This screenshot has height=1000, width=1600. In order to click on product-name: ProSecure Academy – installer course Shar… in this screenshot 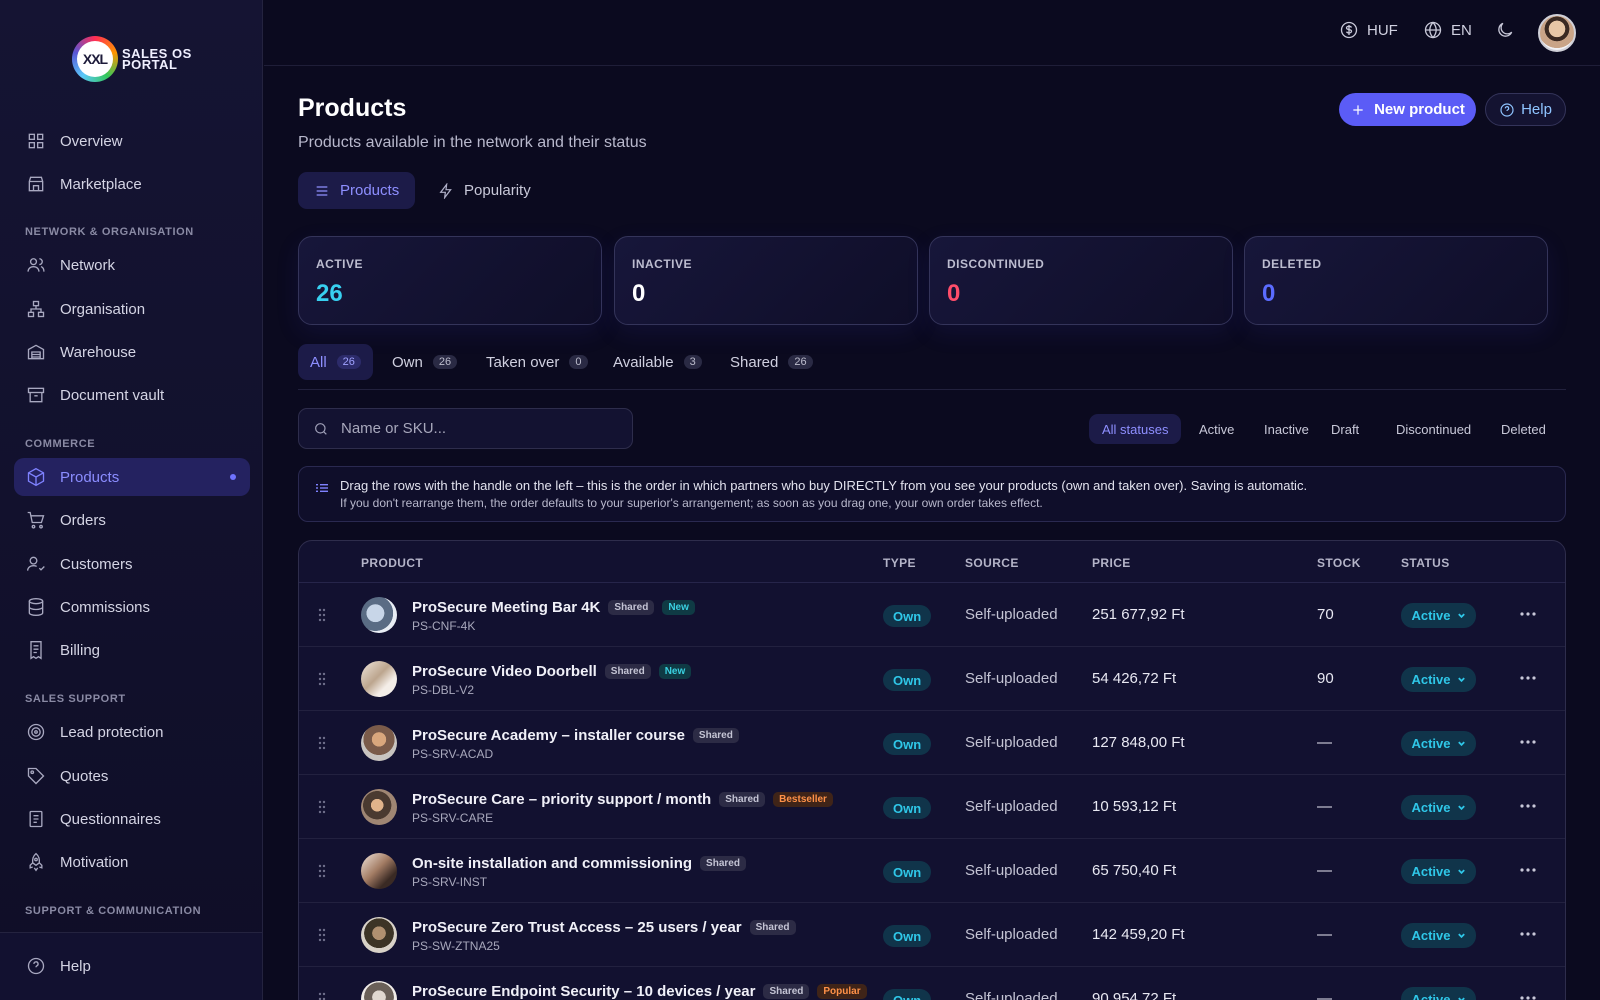, I will do `click(575, 735)`.